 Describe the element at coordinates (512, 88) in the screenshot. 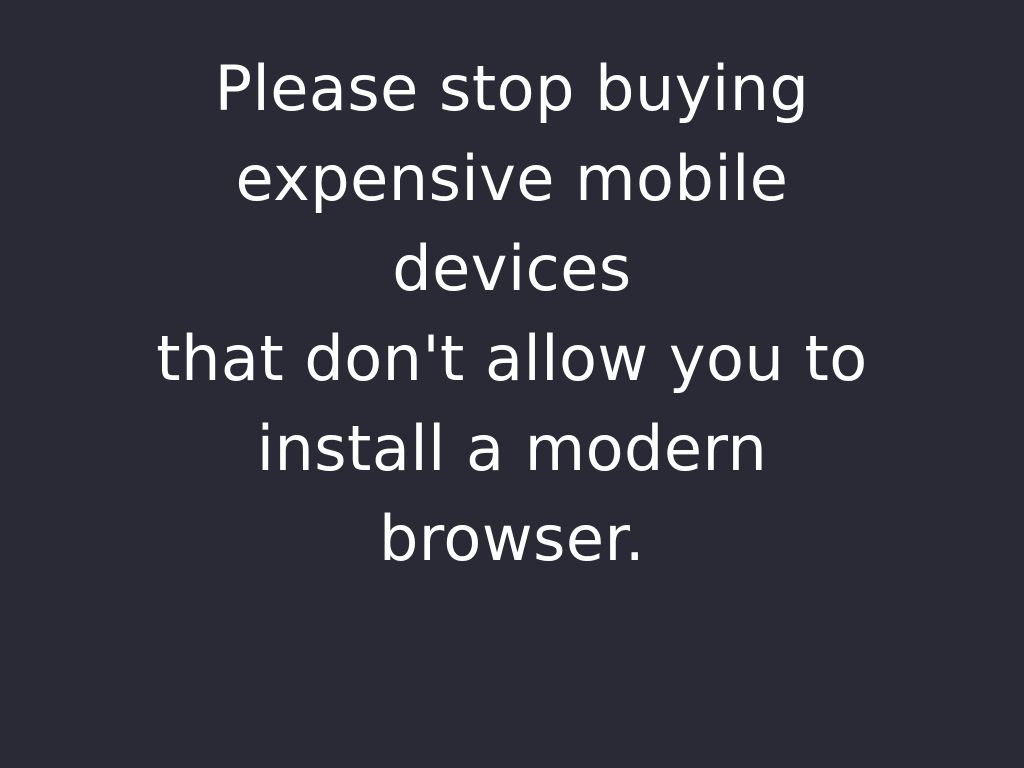

I see `message-line-1: Please stop buying` at that location.